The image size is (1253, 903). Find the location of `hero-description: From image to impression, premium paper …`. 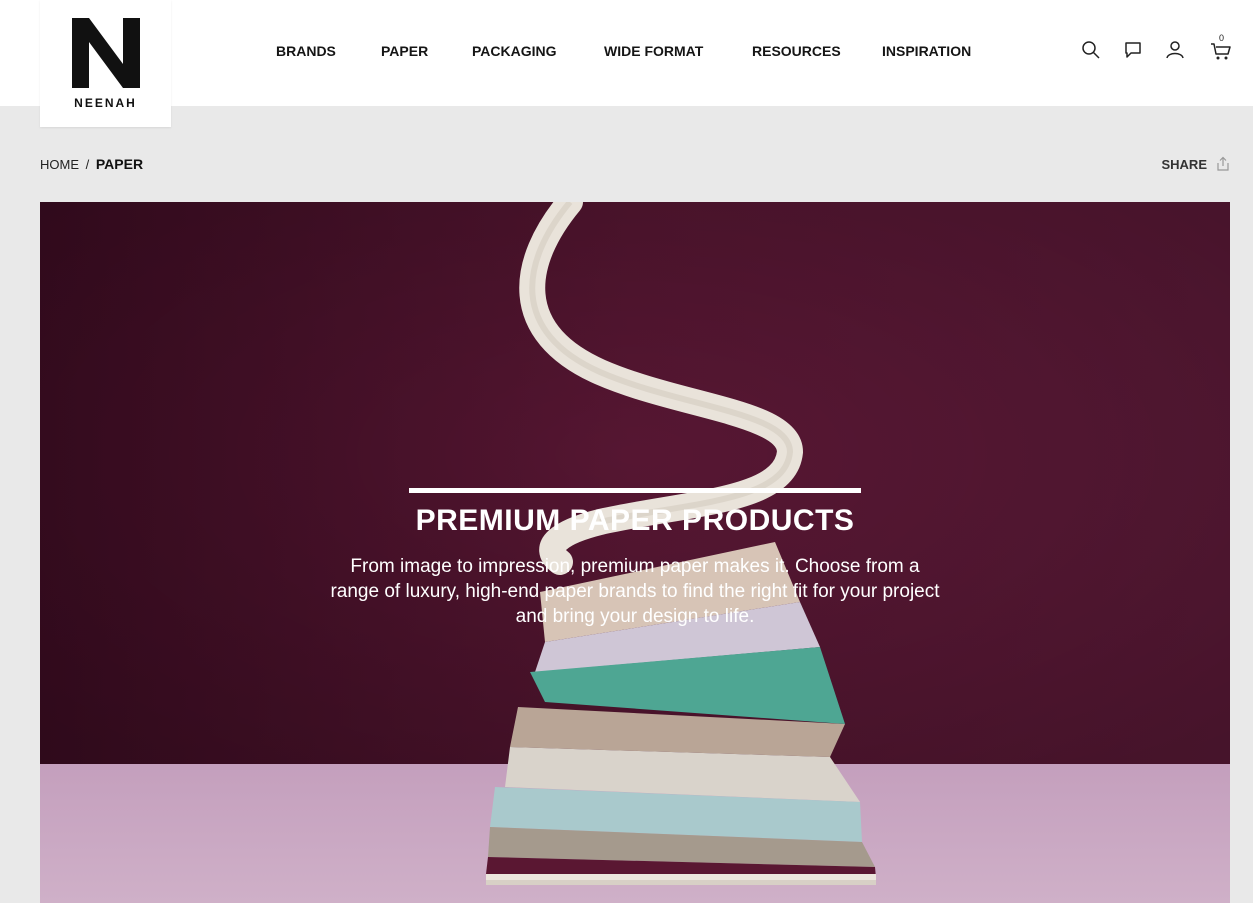

hero-description: From image to impression, premium paper … is located at coordinates (635, 591).